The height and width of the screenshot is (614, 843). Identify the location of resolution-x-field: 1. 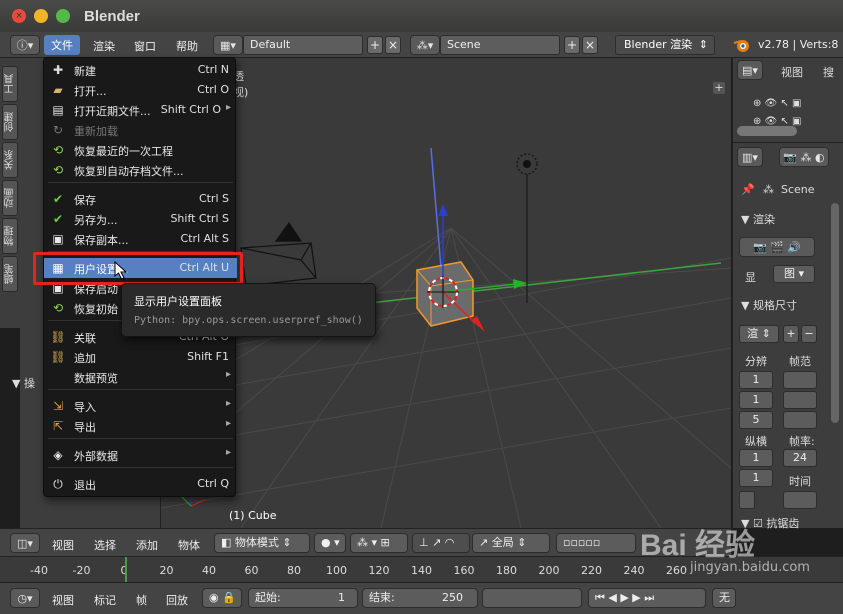
(756, 380).